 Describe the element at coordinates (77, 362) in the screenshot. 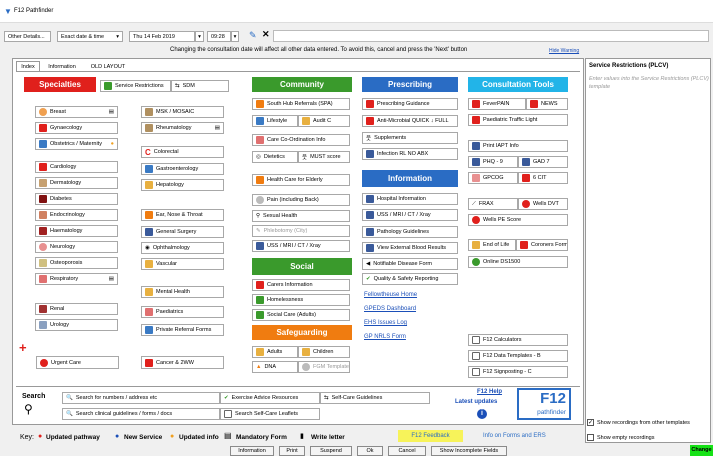

I see `urgent-care-button: Urgent Care` at that location.